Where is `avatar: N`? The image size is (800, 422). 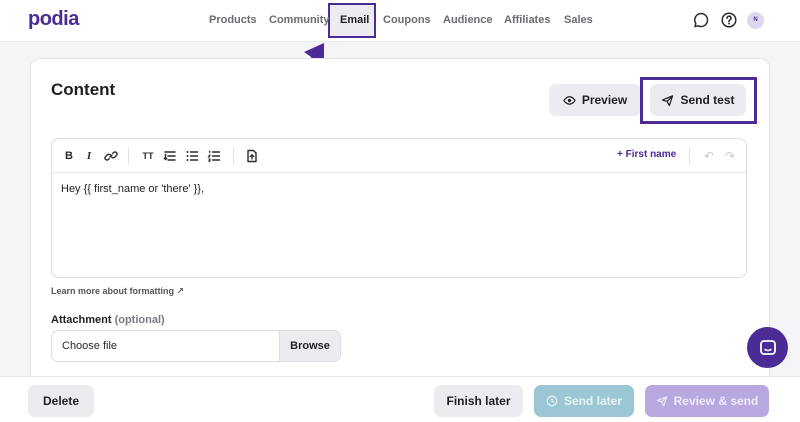 avatar: N is located at coordinates (755, 20).